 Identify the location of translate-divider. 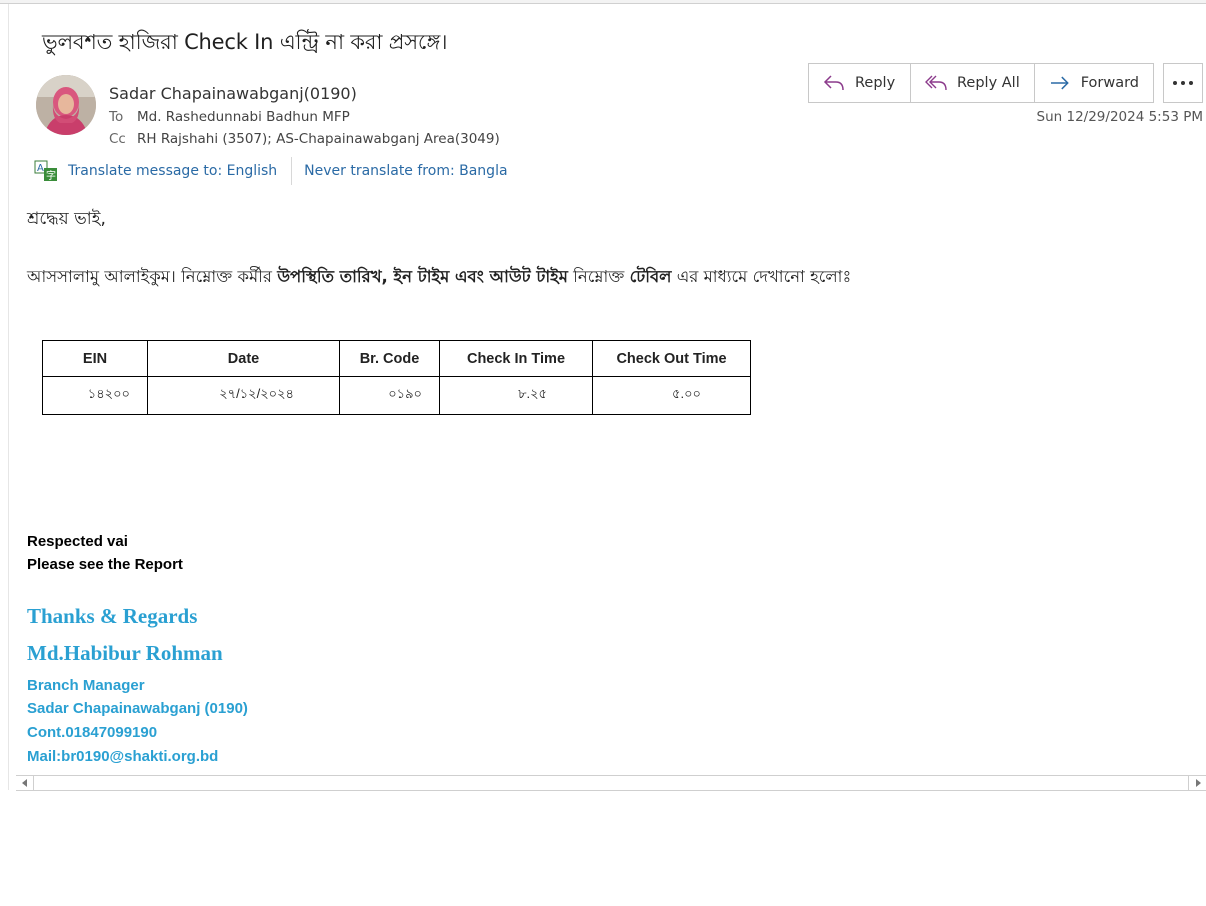
(292, 171).